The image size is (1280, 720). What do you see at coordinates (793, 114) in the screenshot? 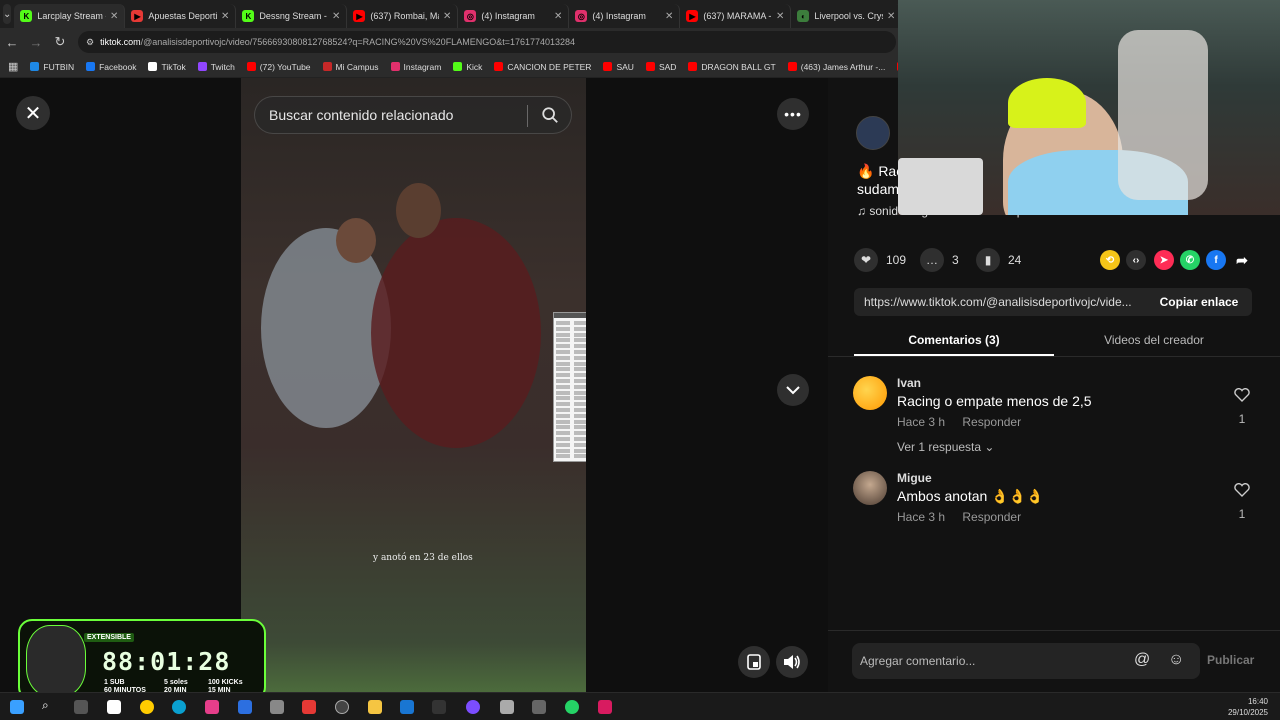
I see `more-options-button: •••` at bounding box center [793, 114].